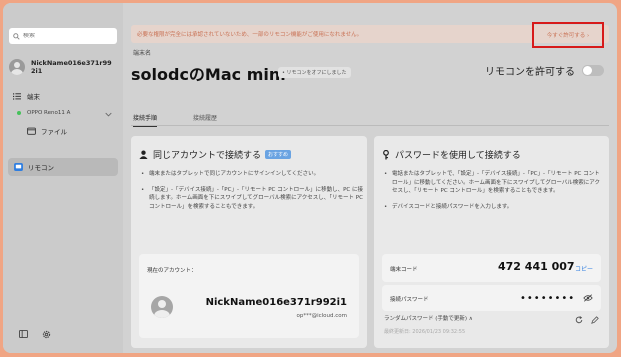 This screenshot has width=621, height=357. I want to click on card-title: 同じアカウントで接続する おすすめ, so click(215, 154).